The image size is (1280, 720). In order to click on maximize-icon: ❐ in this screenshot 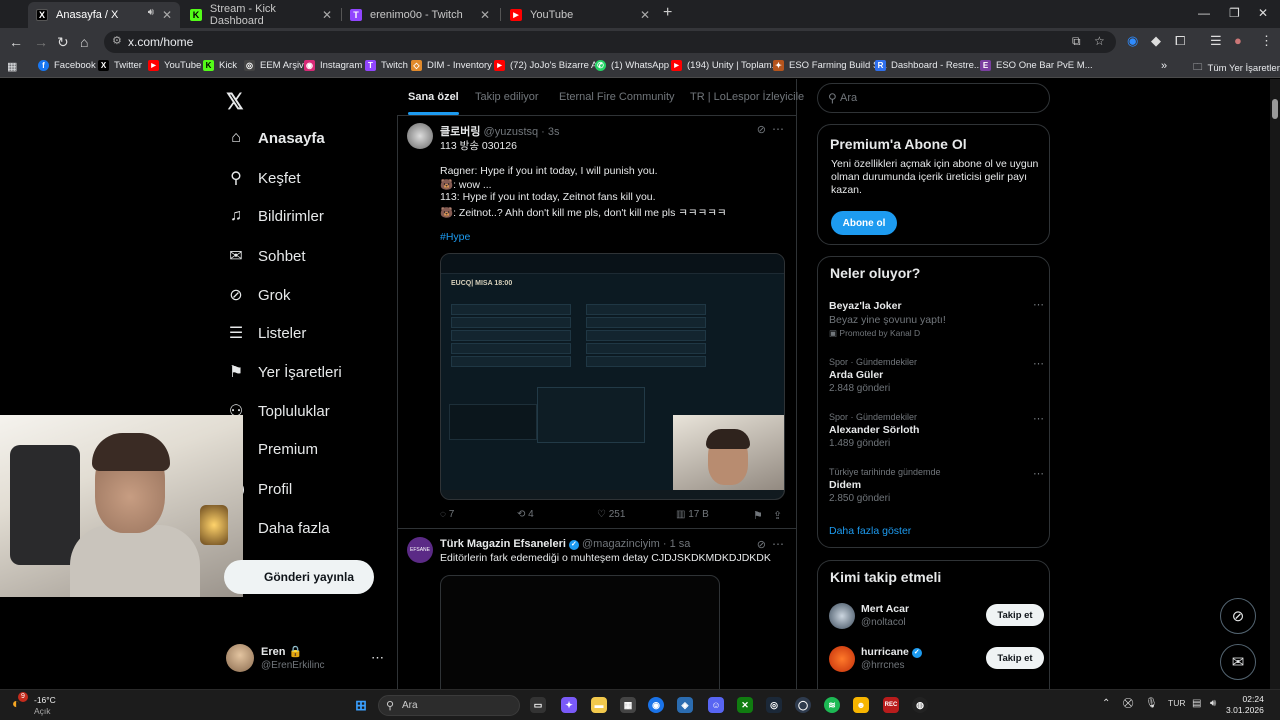, I will do `click(1234, 13)`.